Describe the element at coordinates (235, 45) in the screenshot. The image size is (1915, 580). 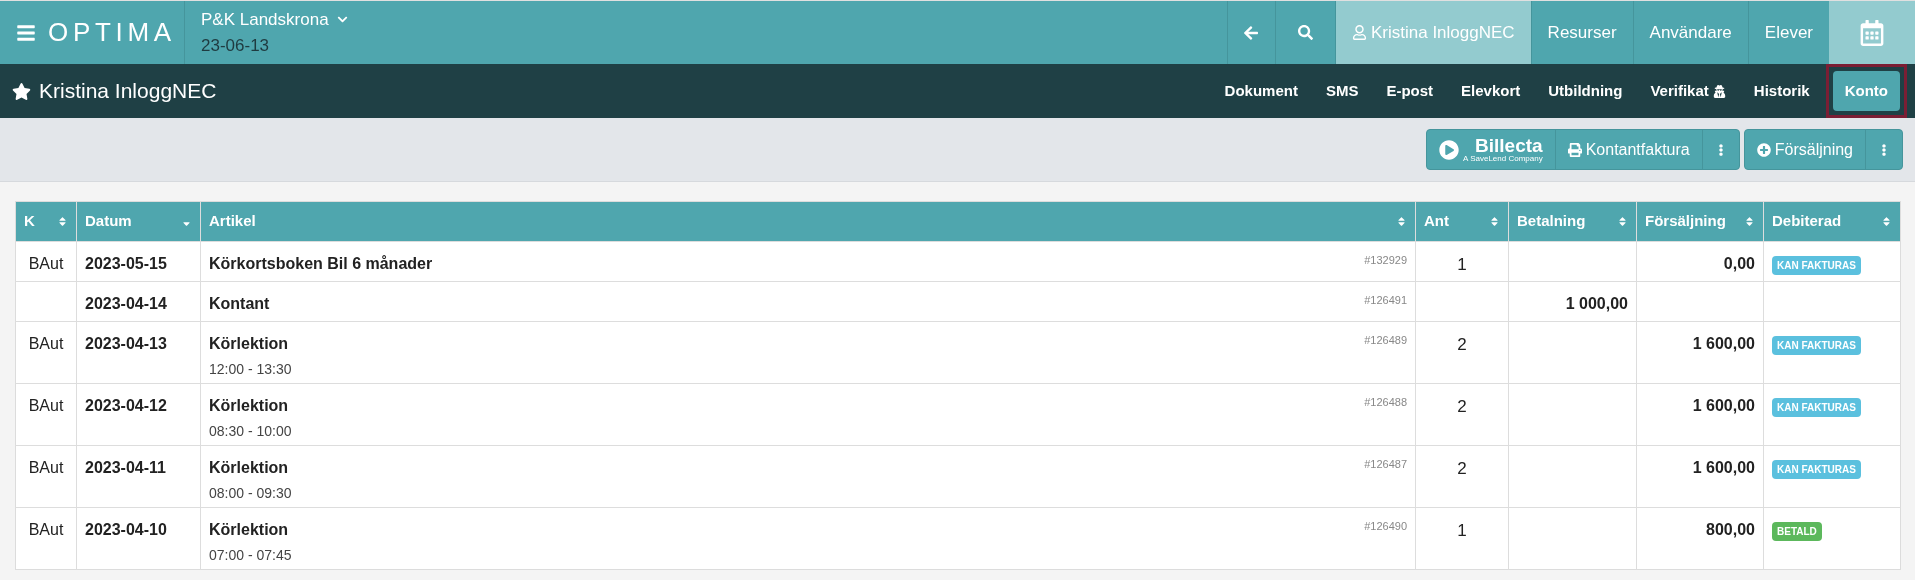
I see `current-date: 23-06-13` at that location.